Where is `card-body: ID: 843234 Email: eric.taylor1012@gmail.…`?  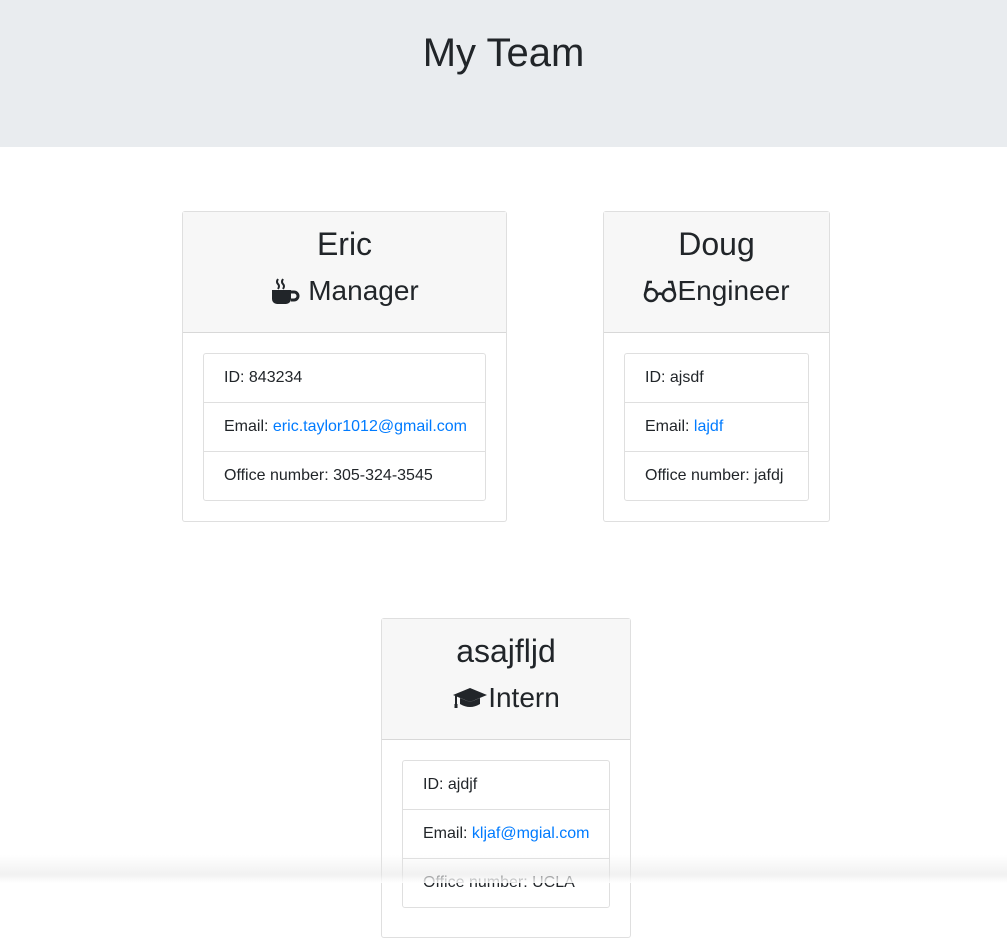 card-body: ID: 843234 Email: eric.taylor1012@gmail.… is located at coordinates (344, 427).